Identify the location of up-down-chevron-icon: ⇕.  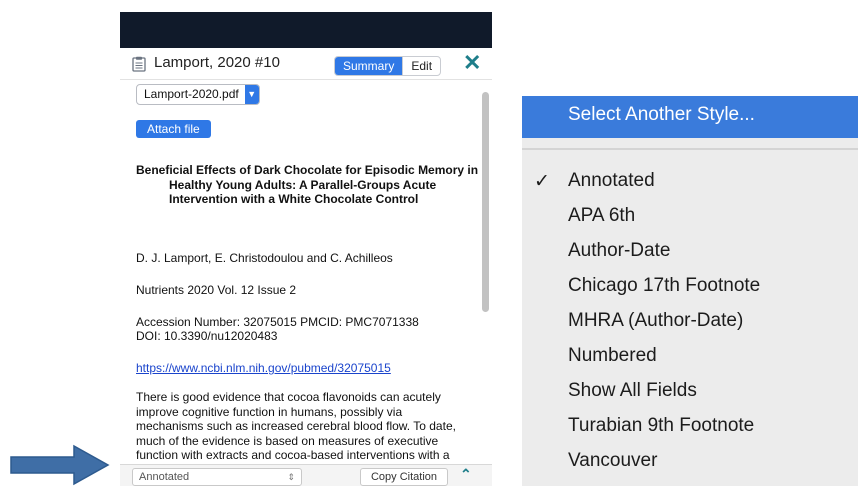
(291, 477).